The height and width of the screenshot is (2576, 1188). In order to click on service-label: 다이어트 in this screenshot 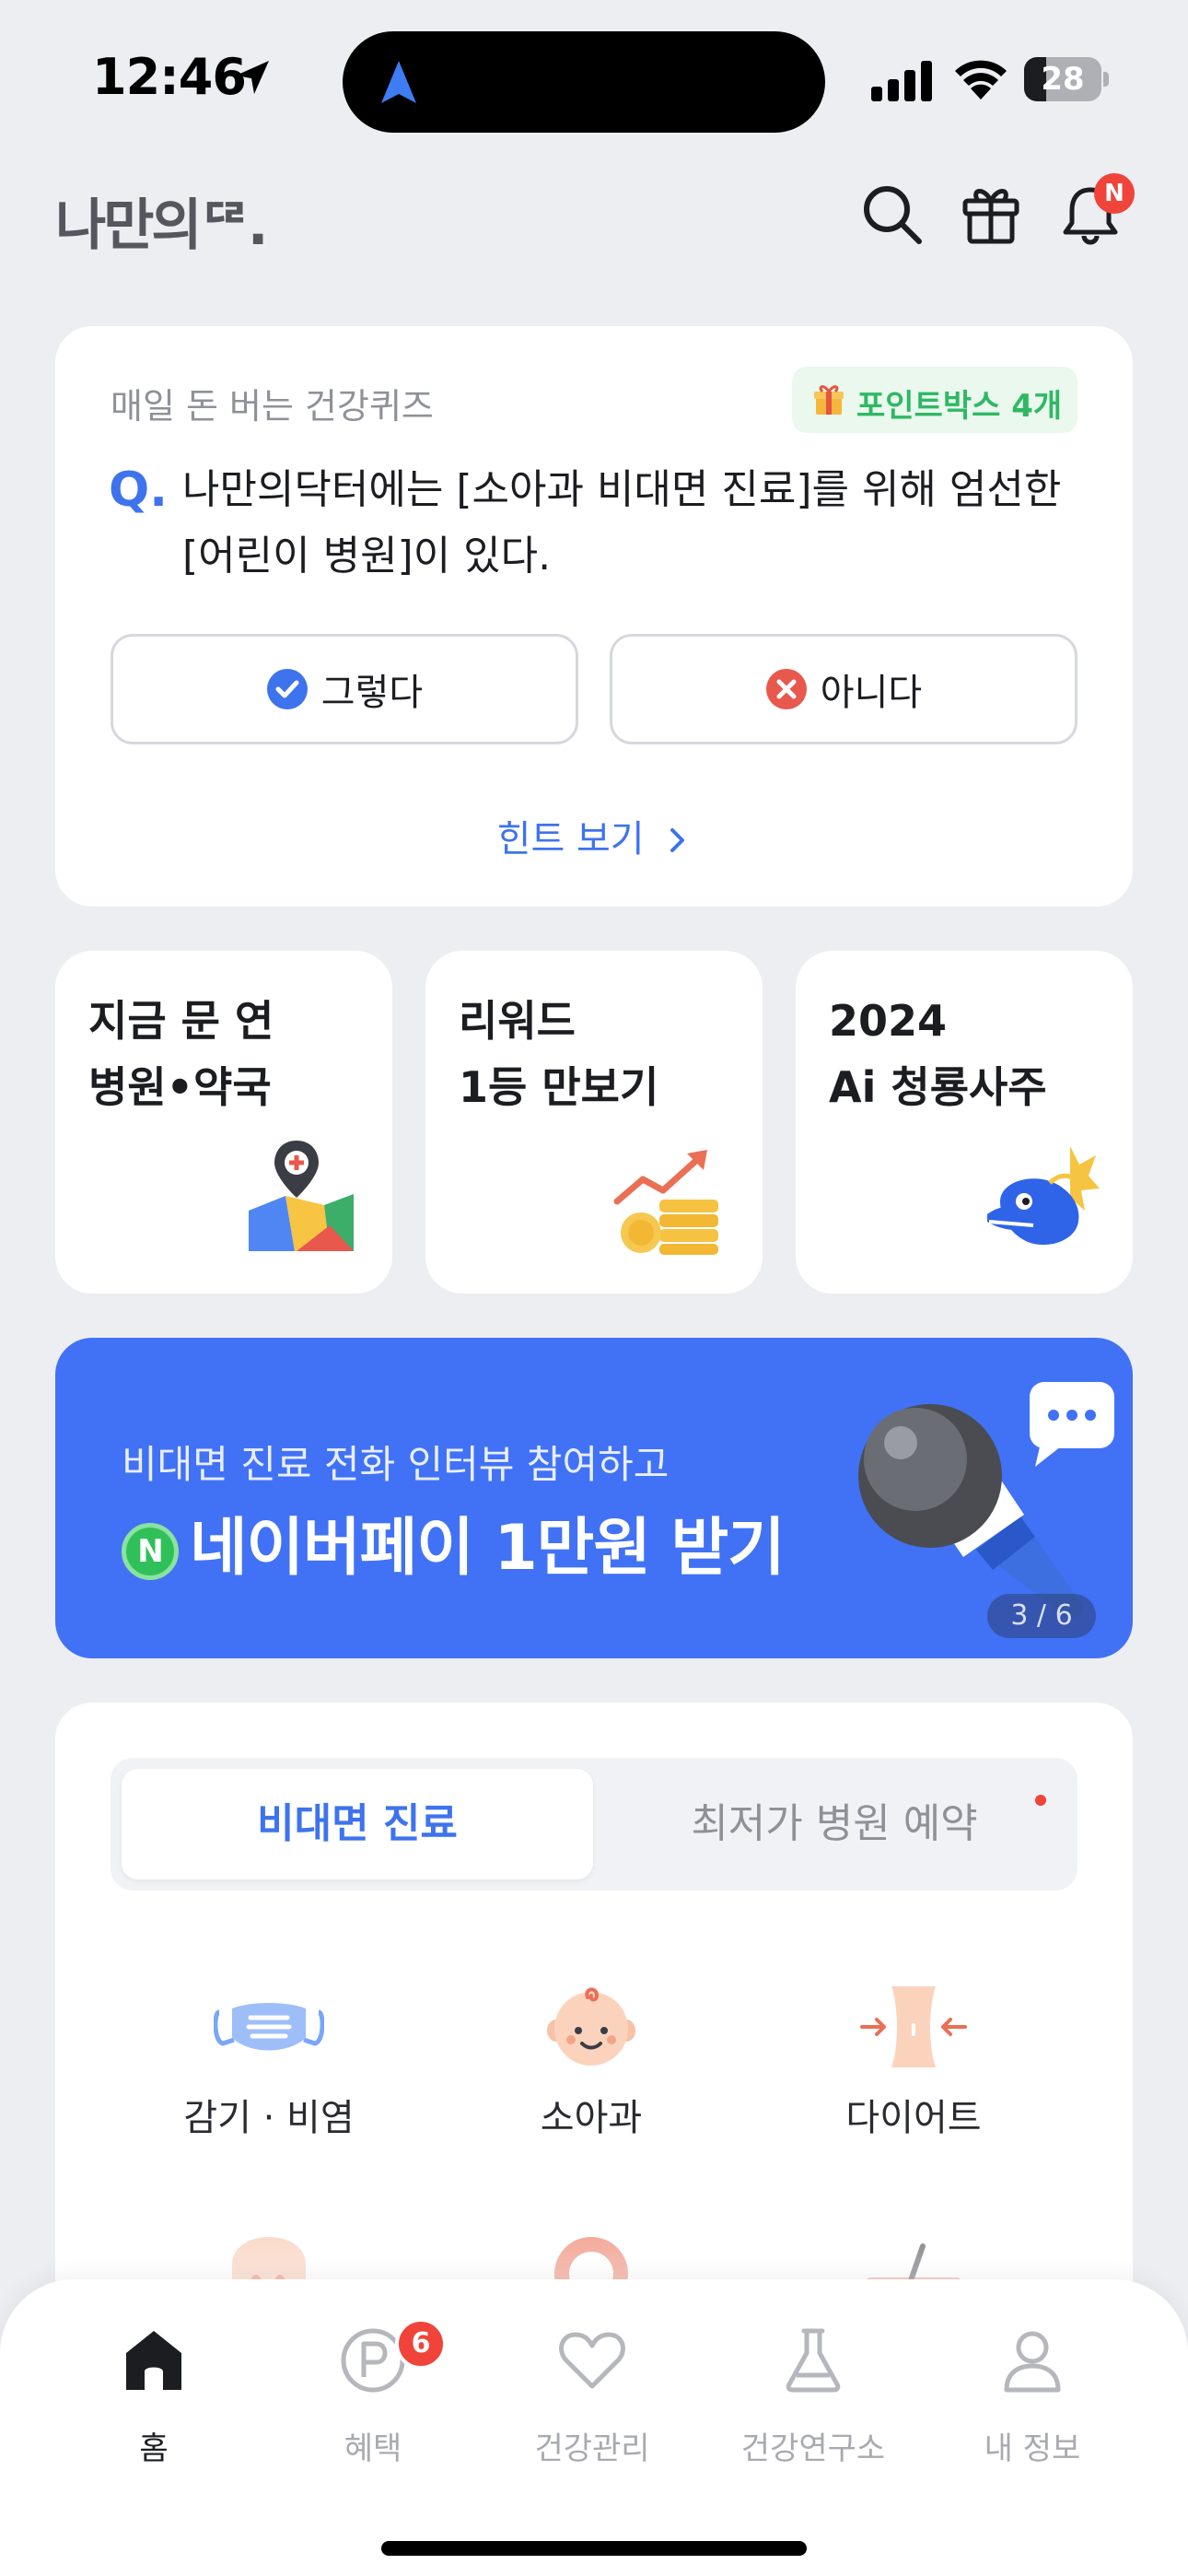, I will do `click(913, 2118)`.